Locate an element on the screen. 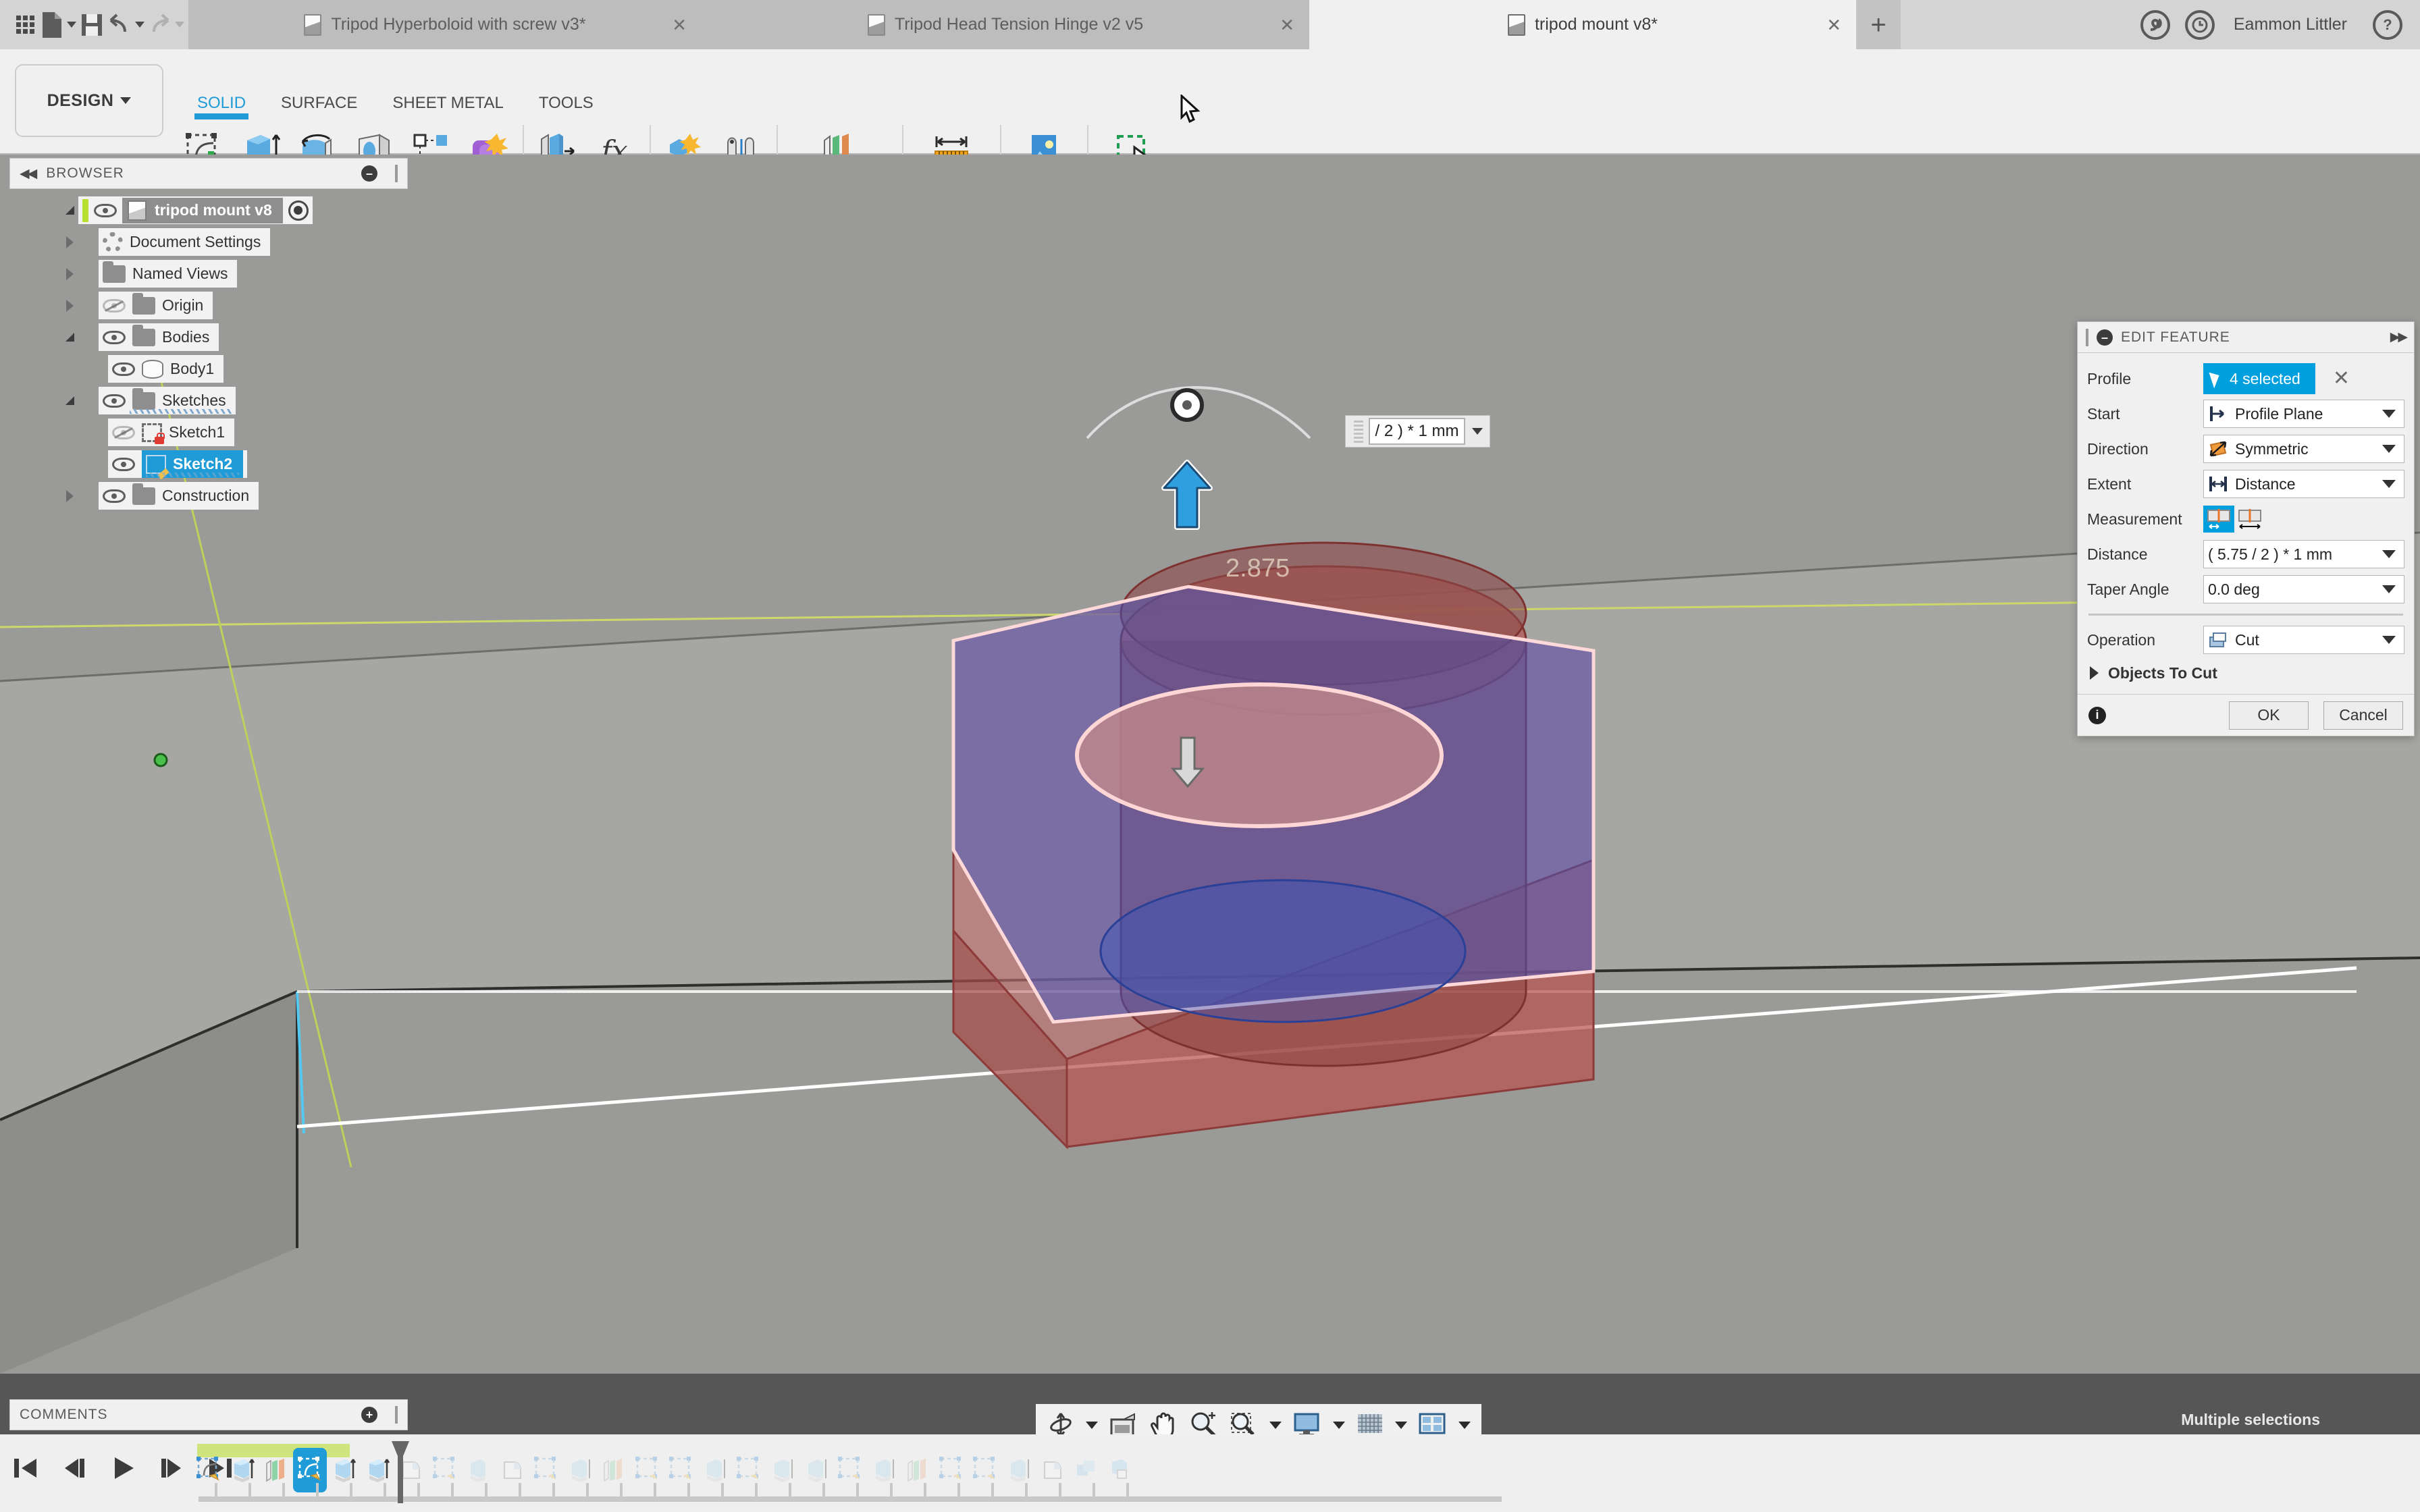  dialog-header: – EDIT FEATURE ▶▶ is located at coordinates (2246, 337).